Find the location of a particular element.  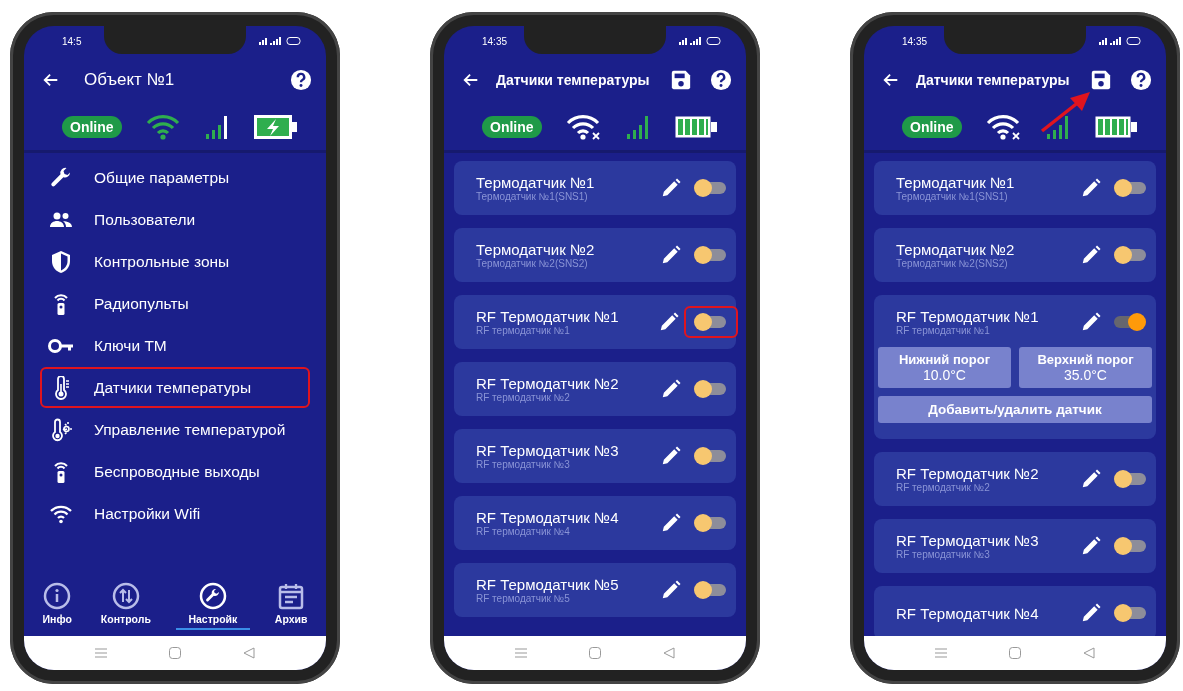

menu-item: Настройки Wifi is located at coordinates (175, 513).